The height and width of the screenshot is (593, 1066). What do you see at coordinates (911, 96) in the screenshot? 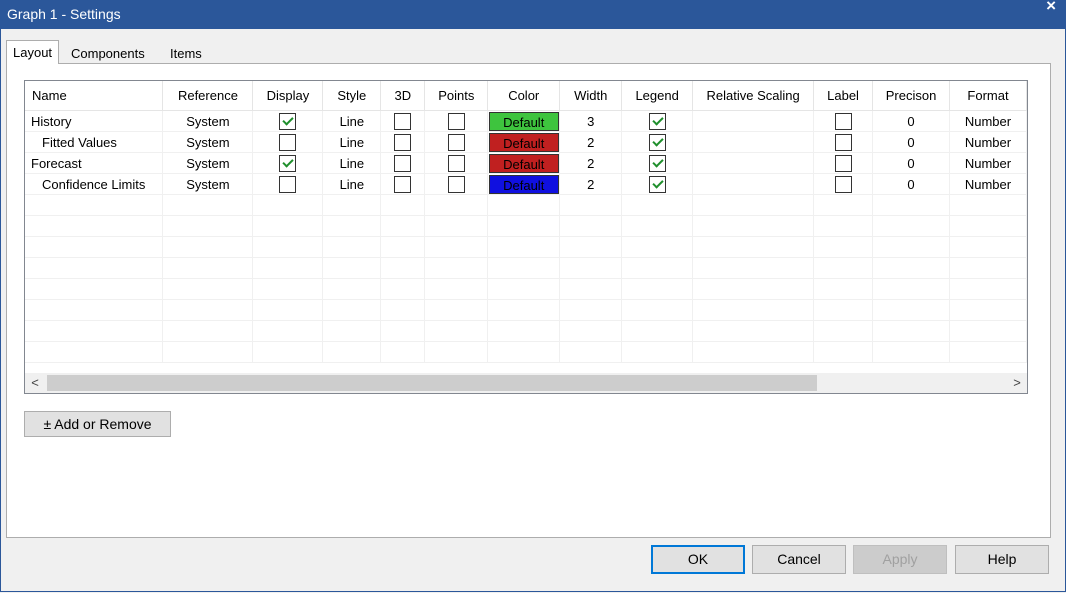
I see `column-header-precision: Precison` at bounding box center [911, 96].